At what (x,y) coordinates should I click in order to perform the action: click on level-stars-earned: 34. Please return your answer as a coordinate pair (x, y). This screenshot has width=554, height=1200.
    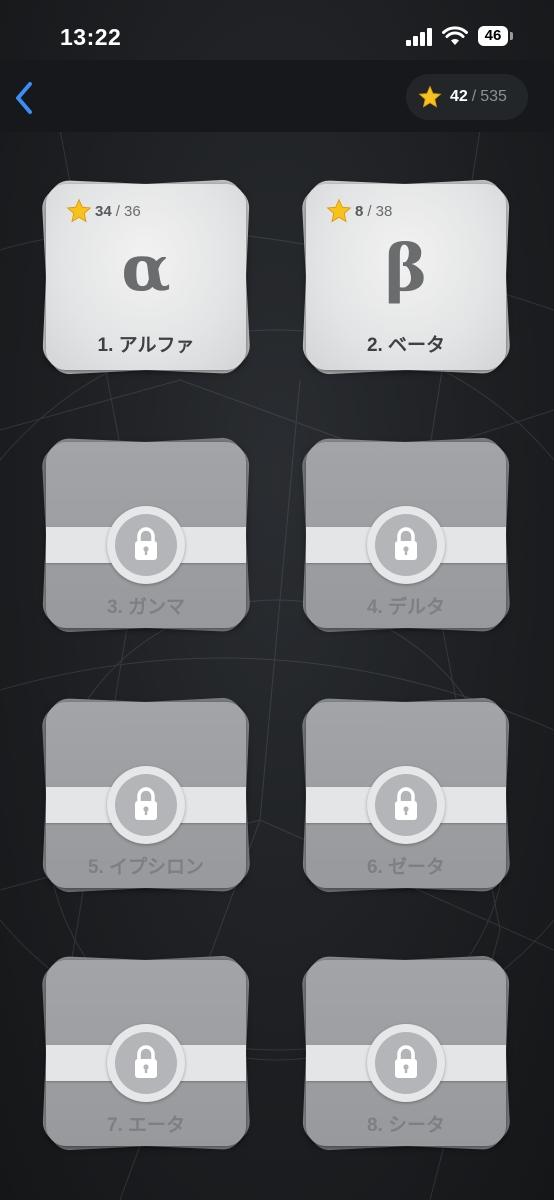
    Looking at the image, I should click on (103, 211).